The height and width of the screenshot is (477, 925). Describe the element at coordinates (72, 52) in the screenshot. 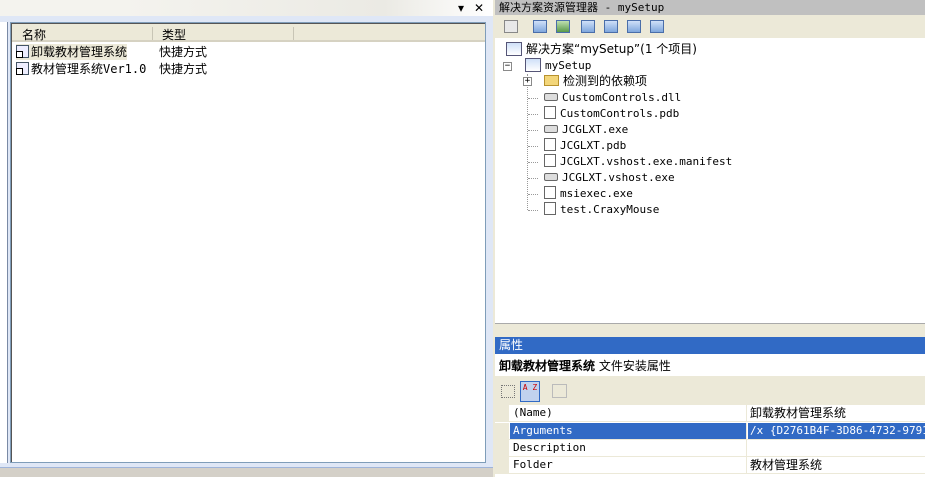

I see `list-item: 卸载教材管理系统` at that location.